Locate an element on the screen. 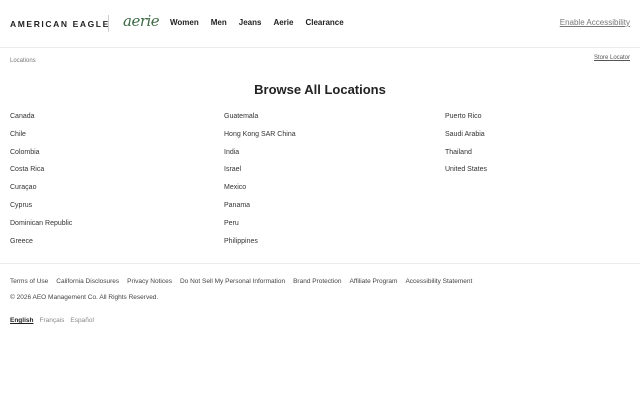  location-link-puerto-rico: Puerto Rico is located at coordinates (466, 120).